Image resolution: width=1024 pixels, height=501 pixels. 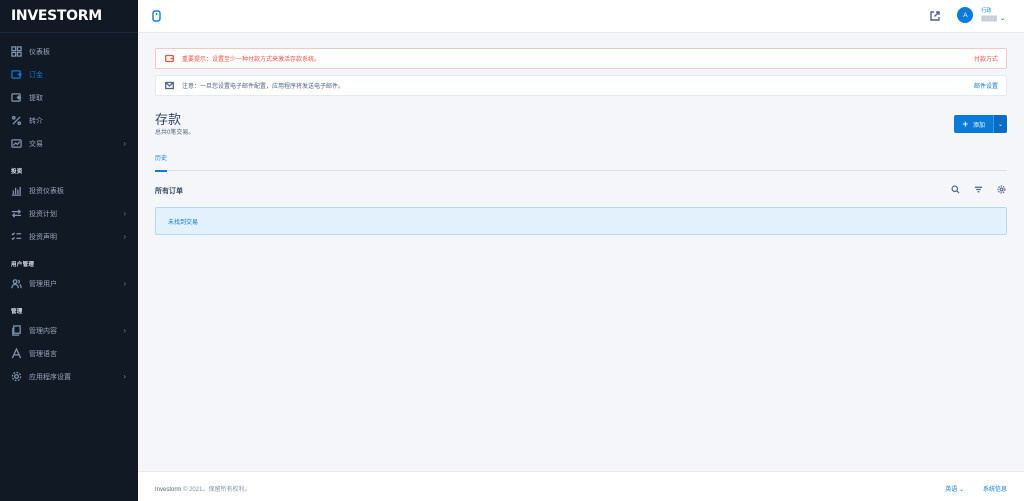 I want to click on percent-icon, so click(x=16, y=120).